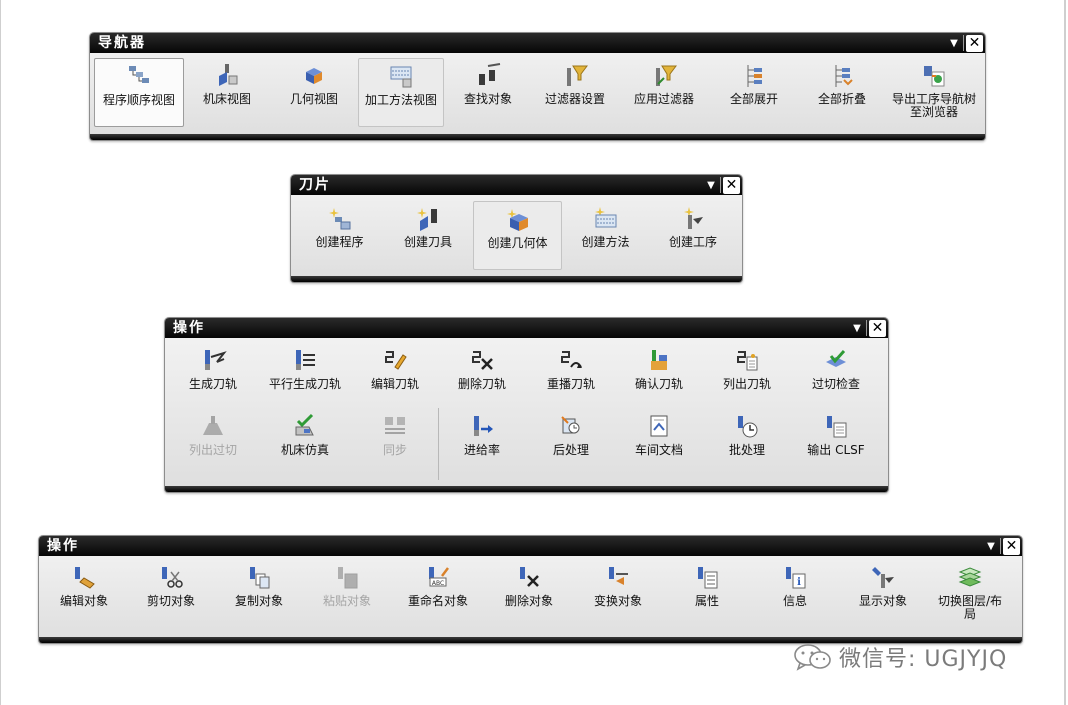  What do you see at coordinates (664, 76) in the screenshot?
I see `apply-filter-icon` at bounding box center [664, 76].